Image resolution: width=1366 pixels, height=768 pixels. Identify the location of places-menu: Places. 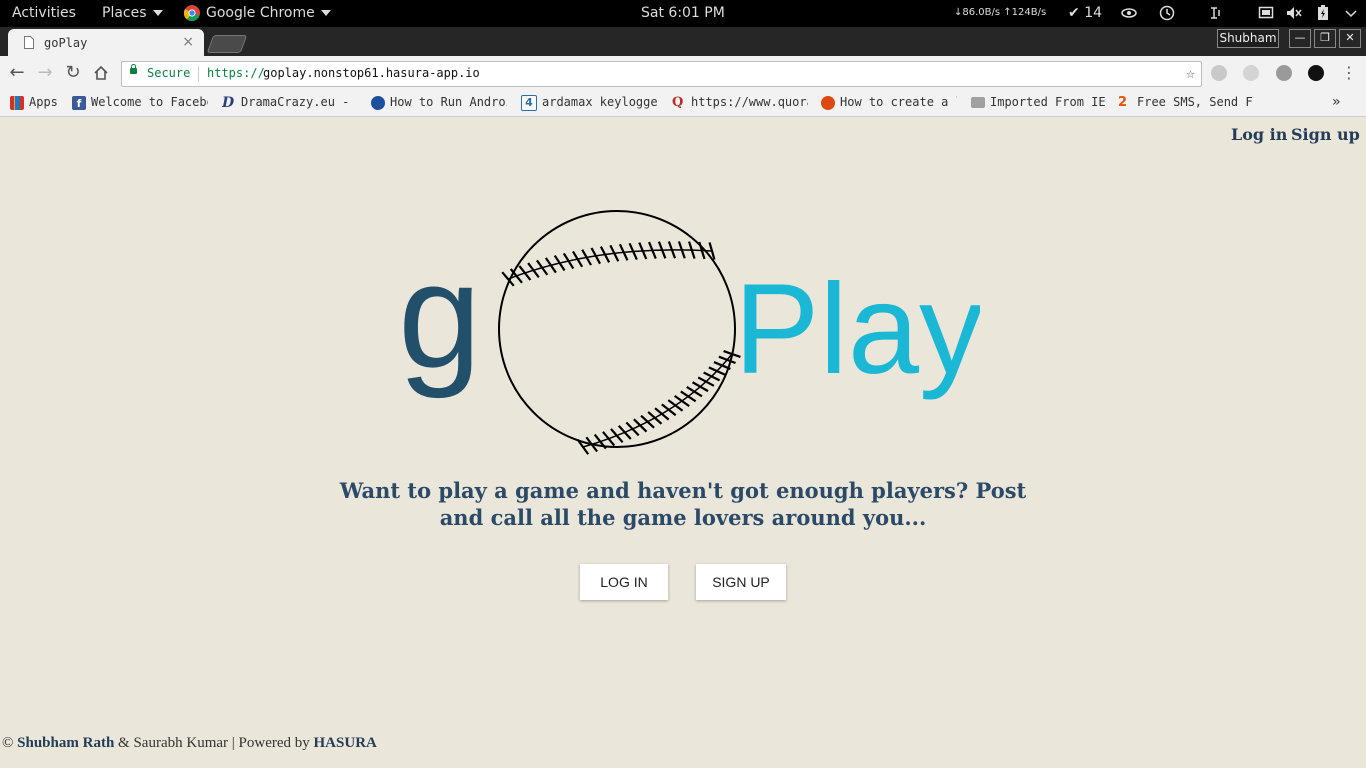
(132, 13).